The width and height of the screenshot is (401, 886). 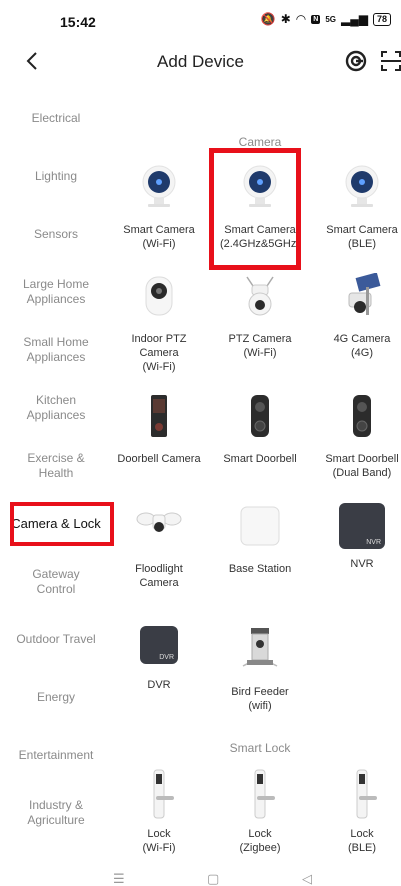 What do you see at coordinates (260, 706) in the screenshot?
I see `device-sublabel: (wifi)` at bounding box center [260, 706].